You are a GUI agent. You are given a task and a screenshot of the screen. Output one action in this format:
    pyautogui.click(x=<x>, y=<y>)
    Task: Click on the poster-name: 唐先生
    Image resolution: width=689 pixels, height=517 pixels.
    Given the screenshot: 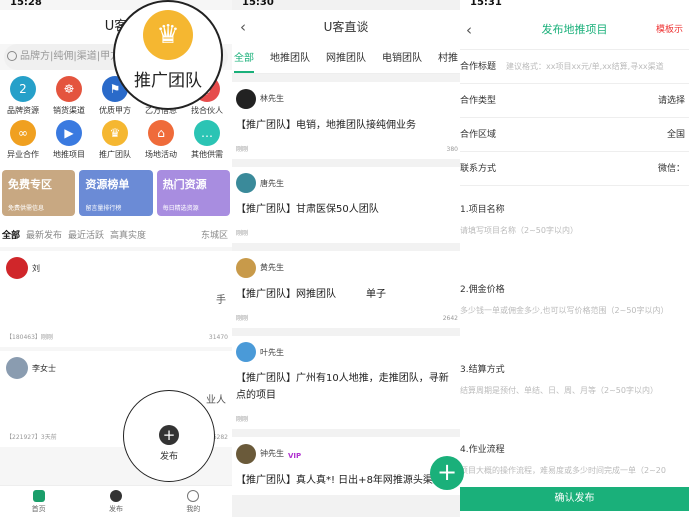 What is the action you would take?
    pyautogui.click(x=272, y=183)
    